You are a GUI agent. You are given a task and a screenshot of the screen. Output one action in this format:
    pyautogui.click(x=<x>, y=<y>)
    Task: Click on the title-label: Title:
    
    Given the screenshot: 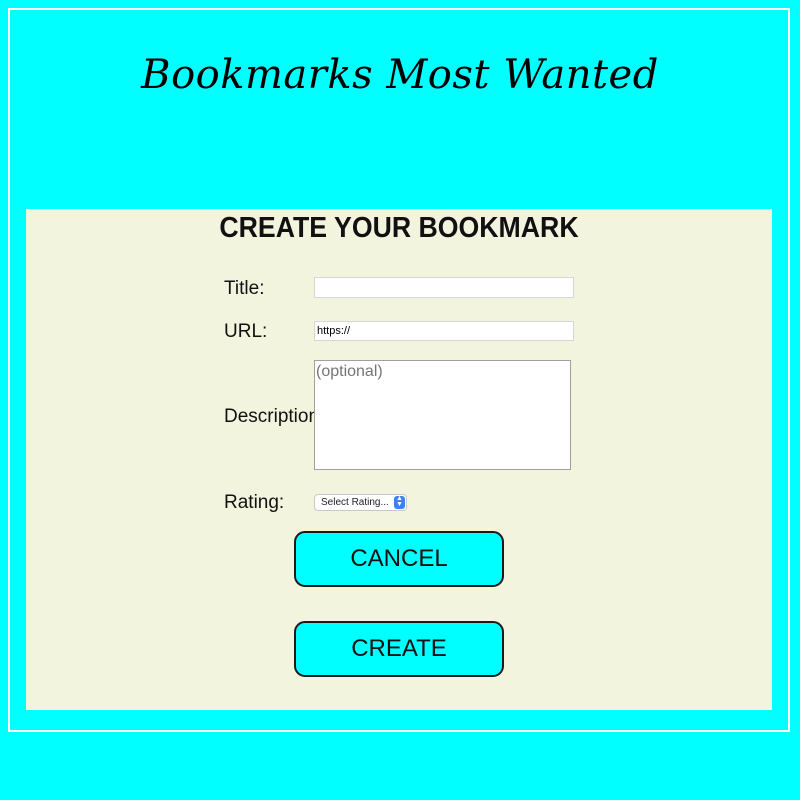 What is the action you would take?
    pyautogui.click(x=244, y=288)
    